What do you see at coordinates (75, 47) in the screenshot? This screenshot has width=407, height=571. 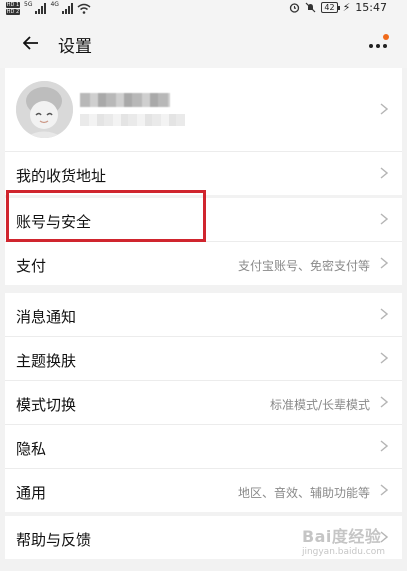 I see `page-title: 设置` at bounding box center [75, 47].